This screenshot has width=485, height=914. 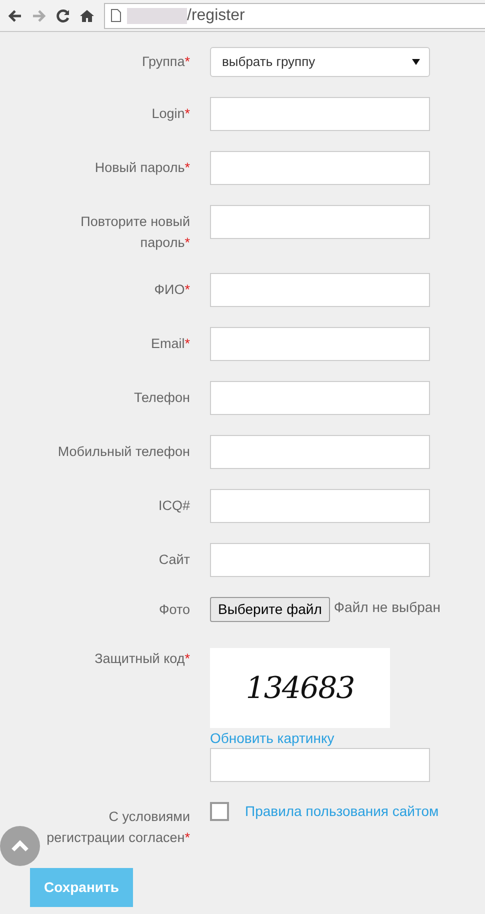 I want to click on home-icon, so click(x=87, y=15).